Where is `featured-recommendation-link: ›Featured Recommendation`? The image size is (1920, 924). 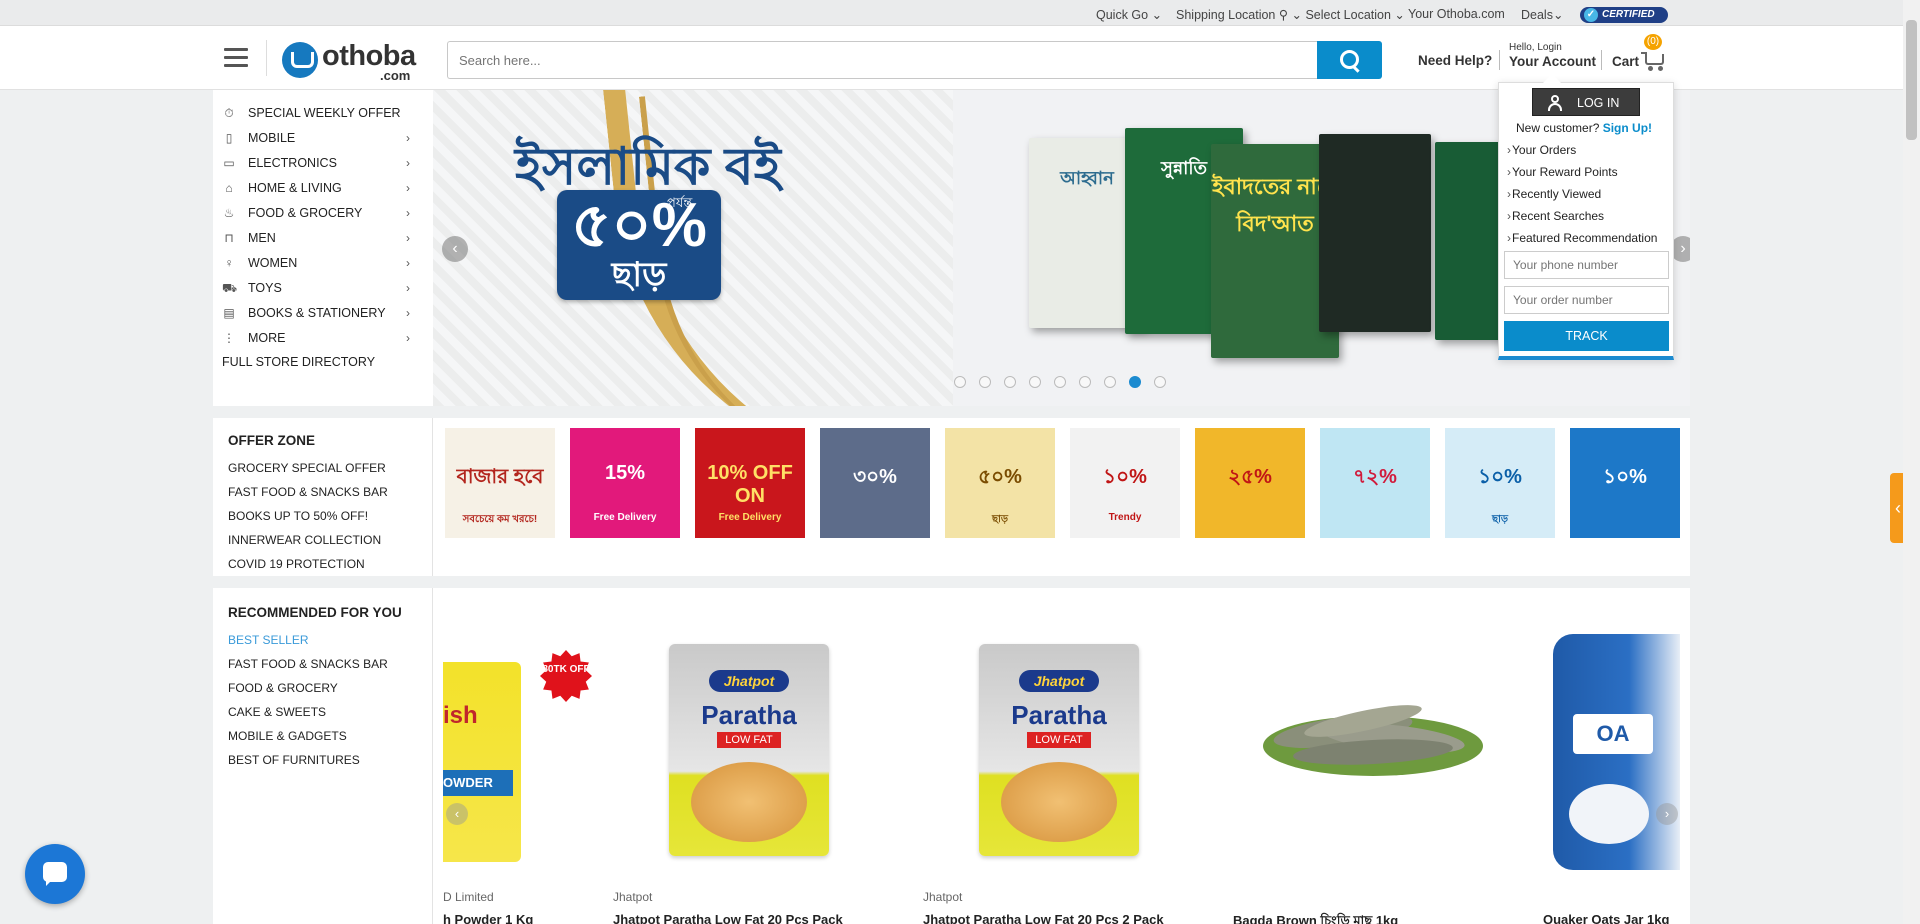 featured-recommendation-link: ›Featured Recommendation is located at coordinates (1582, 238).